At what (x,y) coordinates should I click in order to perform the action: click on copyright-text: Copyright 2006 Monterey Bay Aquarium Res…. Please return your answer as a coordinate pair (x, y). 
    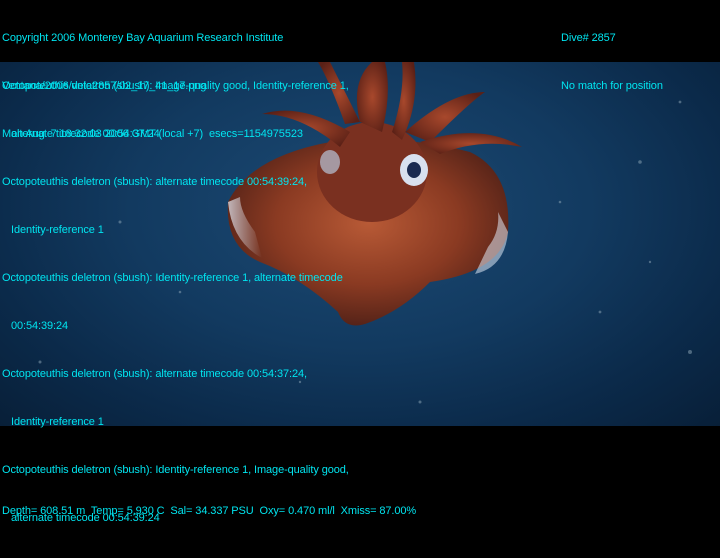
    Looking at the image, I should click on (143, 38).